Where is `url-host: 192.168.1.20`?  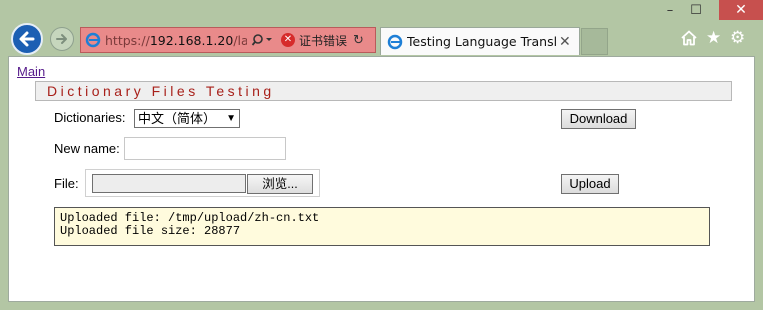
url-host: 192.168.1.20 is located at coordinates (191, 40).